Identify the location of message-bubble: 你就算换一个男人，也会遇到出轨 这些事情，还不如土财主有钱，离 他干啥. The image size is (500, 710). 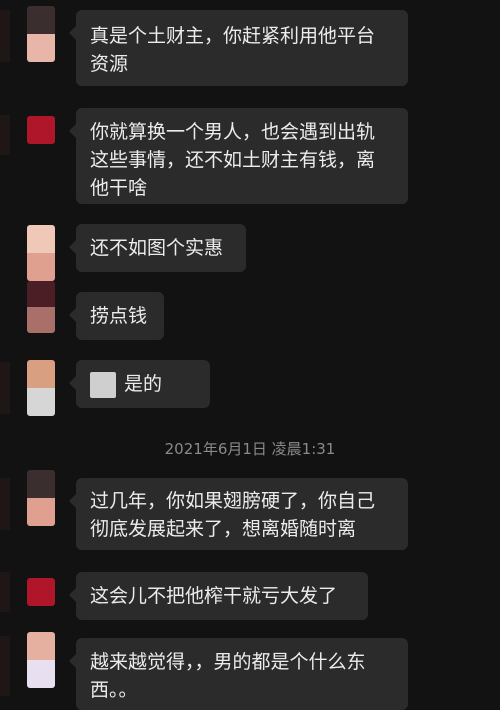
(238, 156).